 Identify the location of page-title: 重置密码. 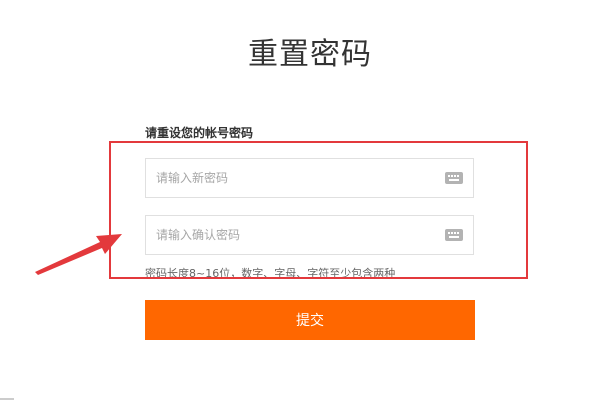
(310, 54).